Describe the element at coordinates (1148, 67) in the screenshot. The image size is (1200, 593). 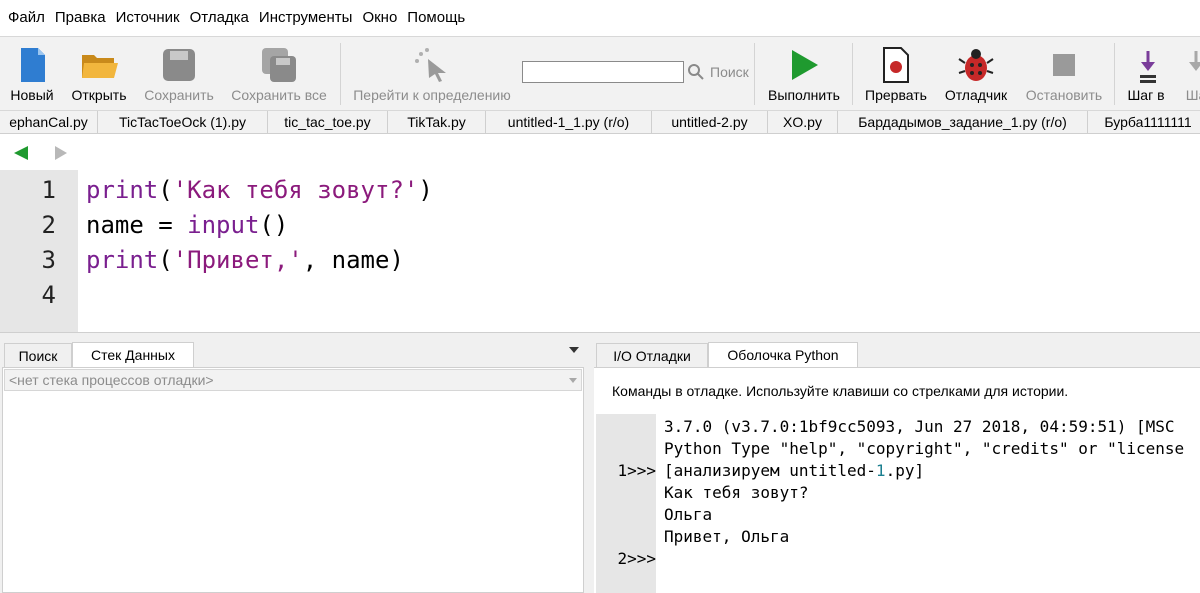
I see `step-into-icon` at that location.